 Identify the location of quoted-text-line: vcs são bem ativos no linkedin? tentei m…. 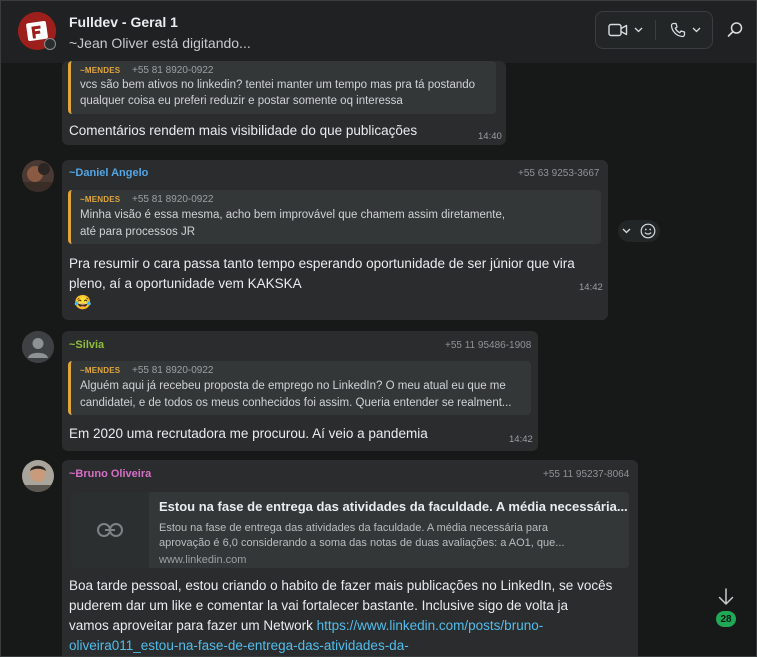
(278, 85).